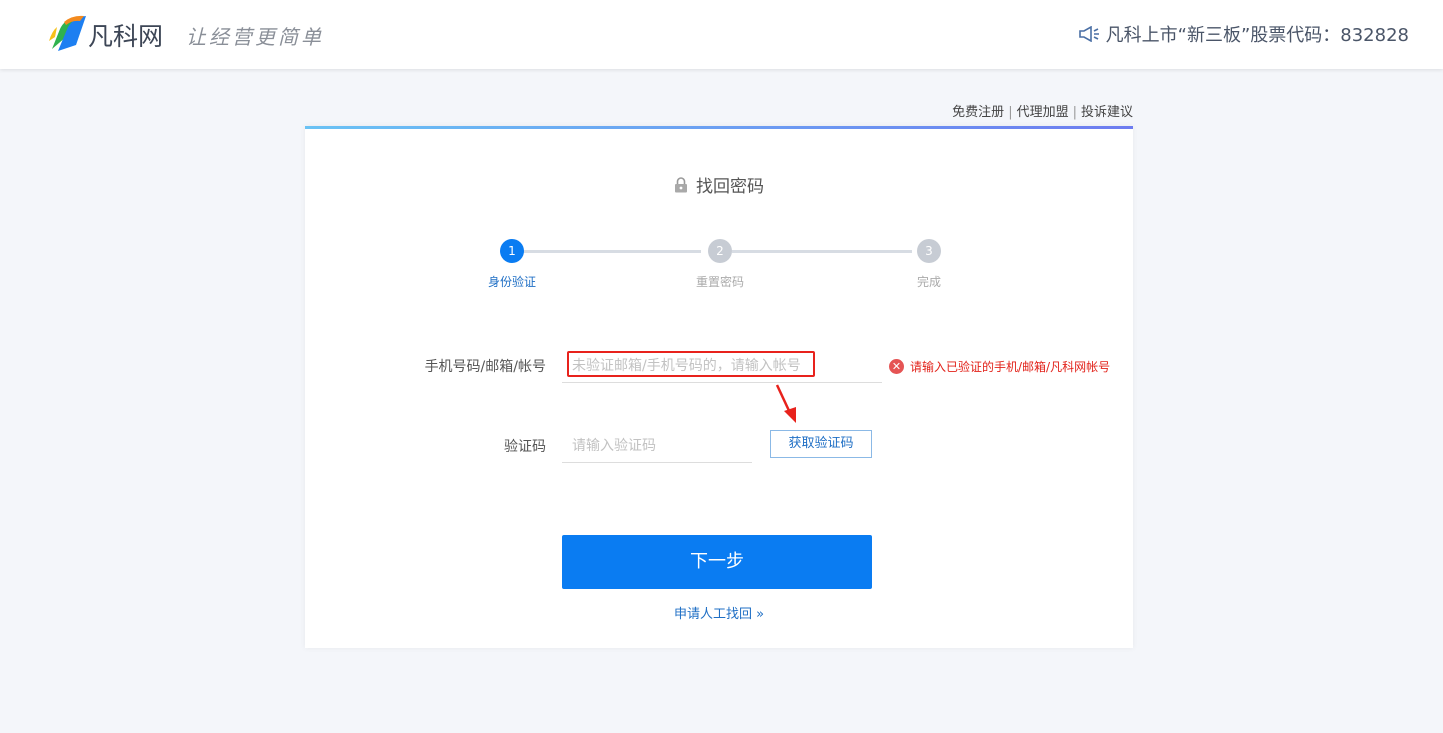 The height and width of the screenshot is (733, 1443). Describe the element at coordinates (681, 185) in the screenshot. I see `lock-icon` at that location.